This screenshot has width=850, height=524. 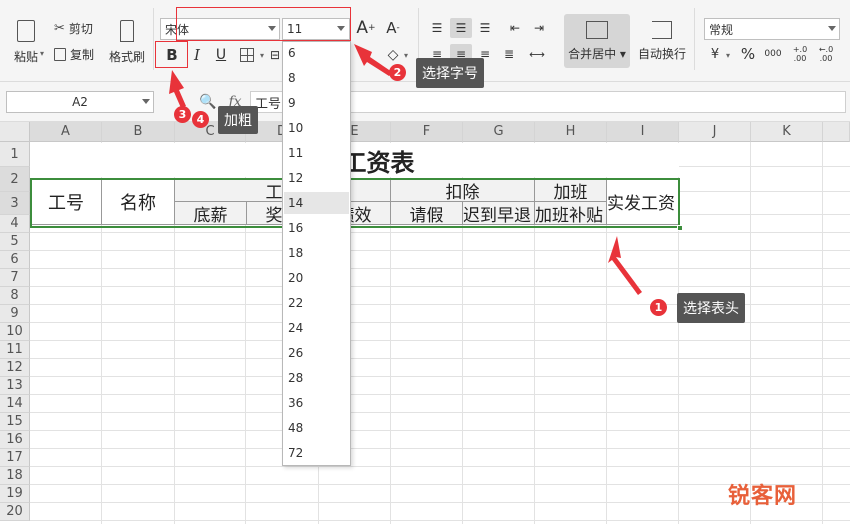 I want to click on watermark-logo: 锐客网, so click(x=763, y=496).